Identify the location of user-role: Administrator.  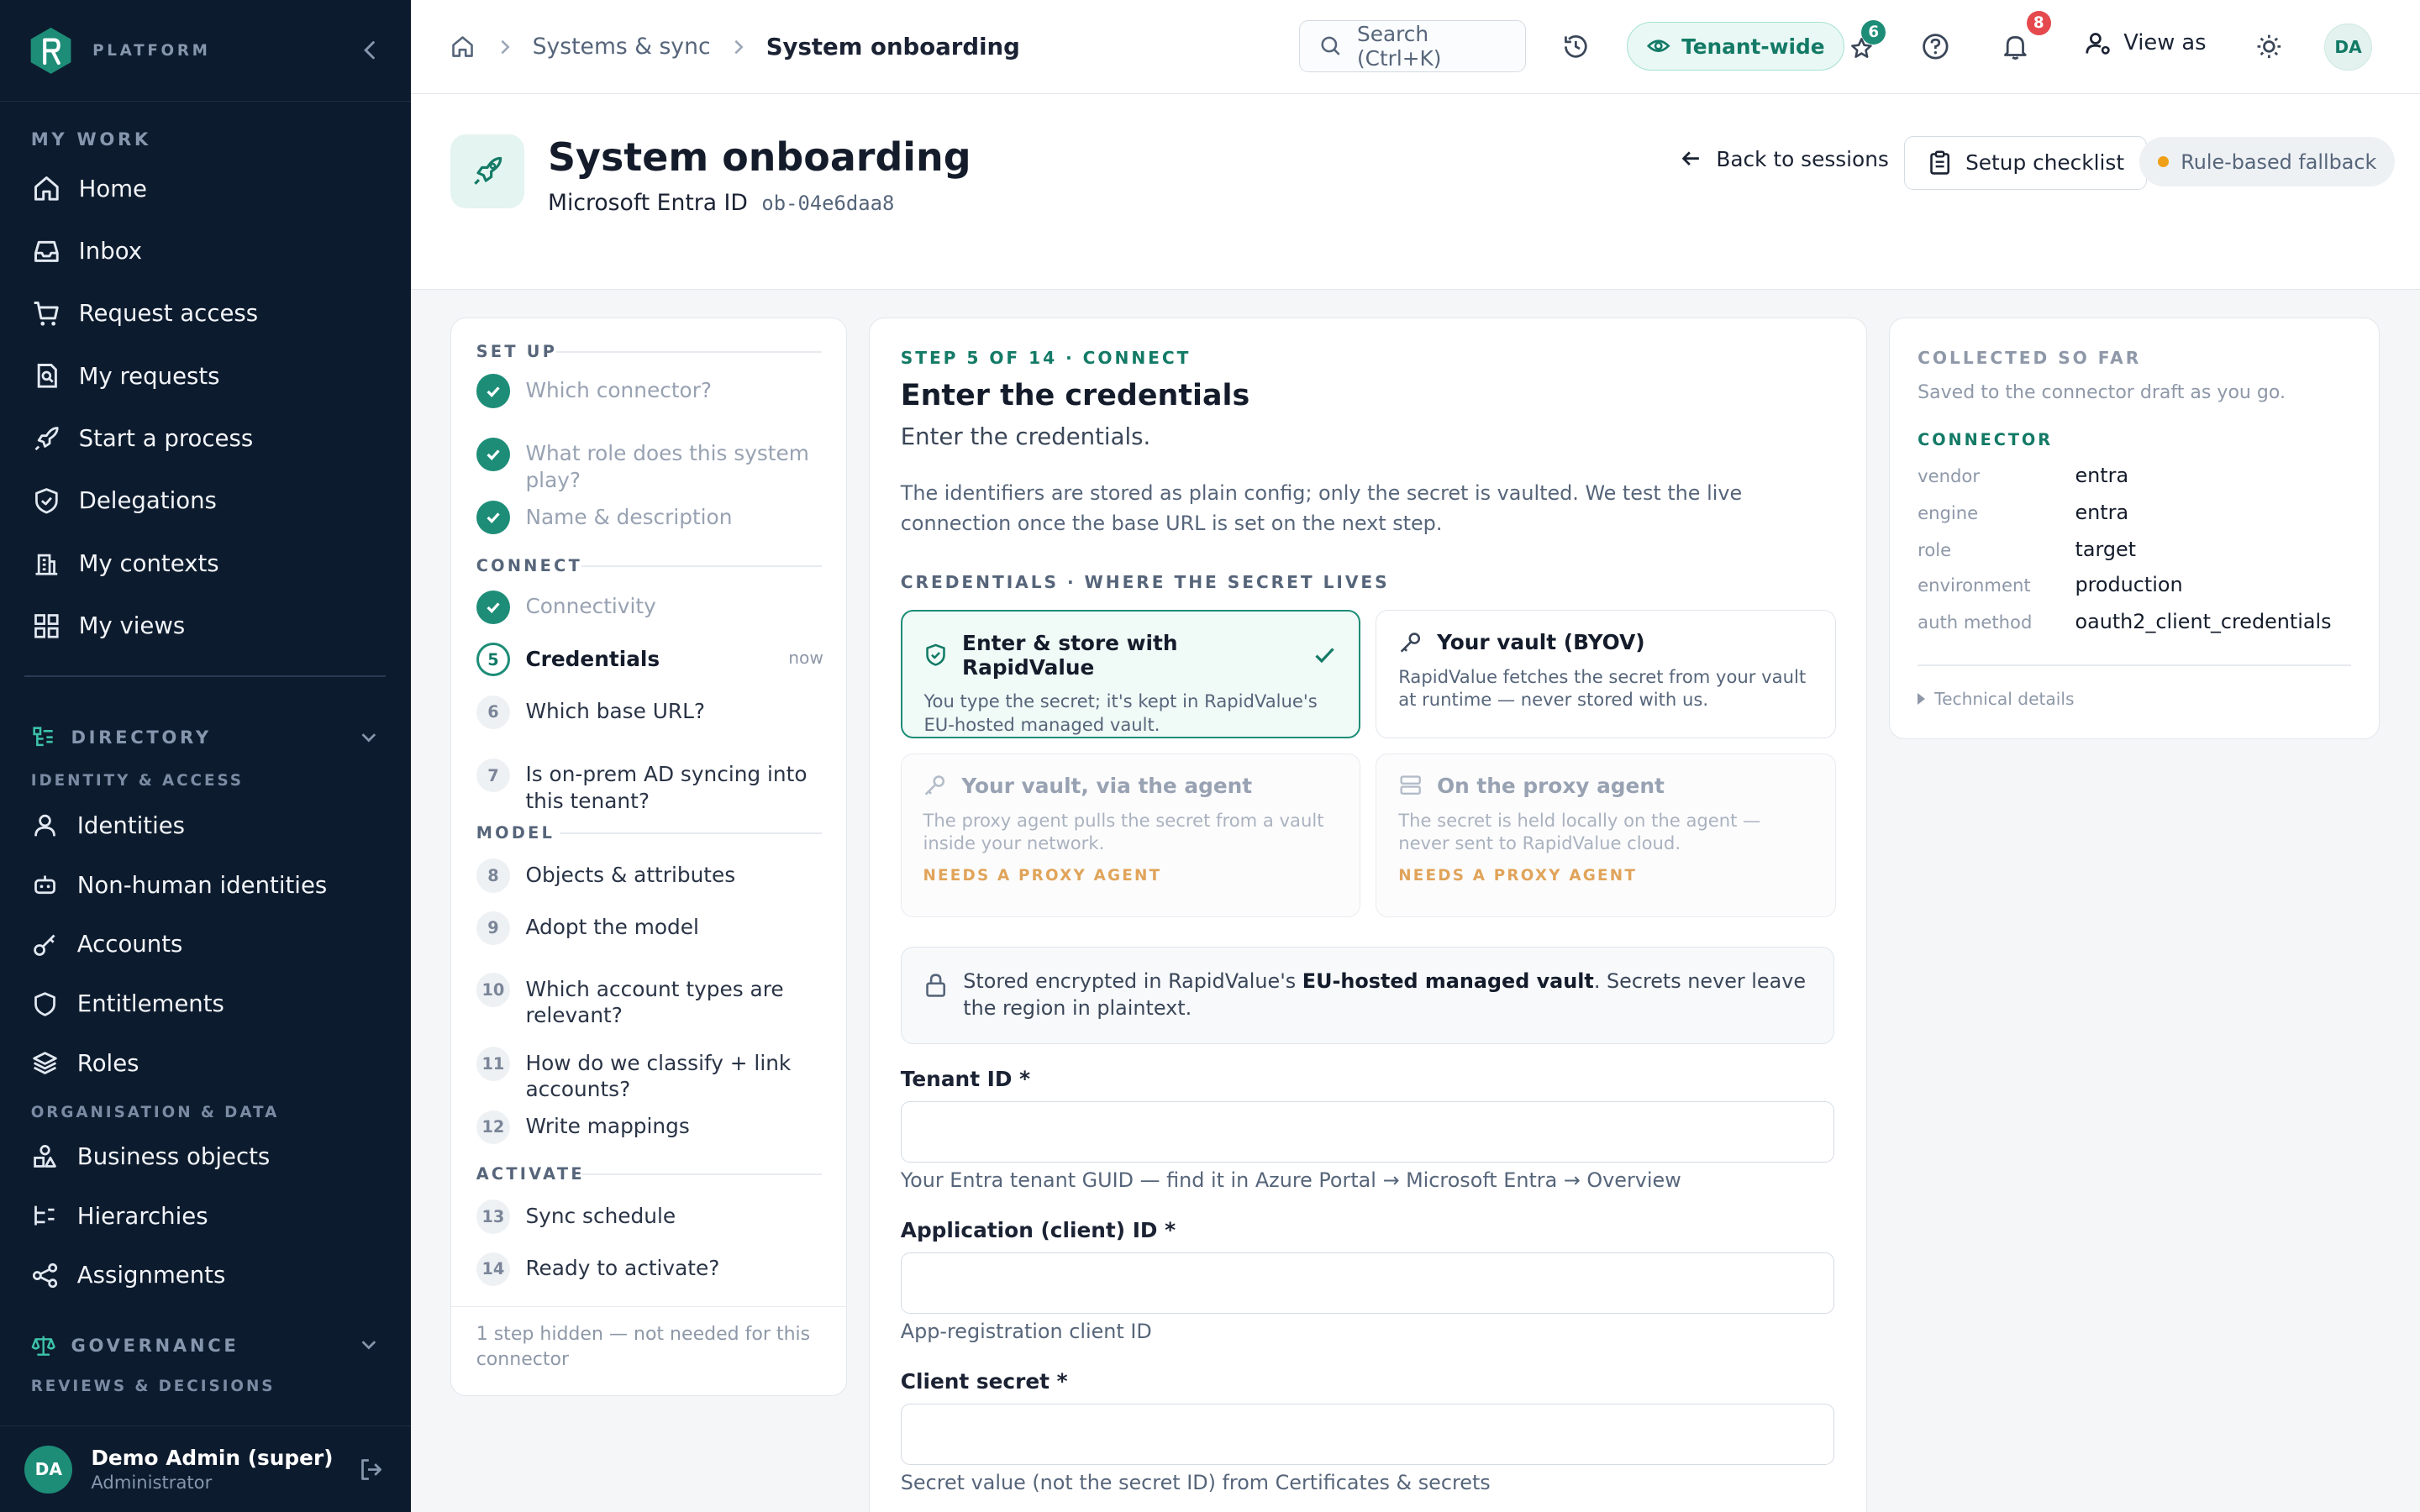
(152, 1482).